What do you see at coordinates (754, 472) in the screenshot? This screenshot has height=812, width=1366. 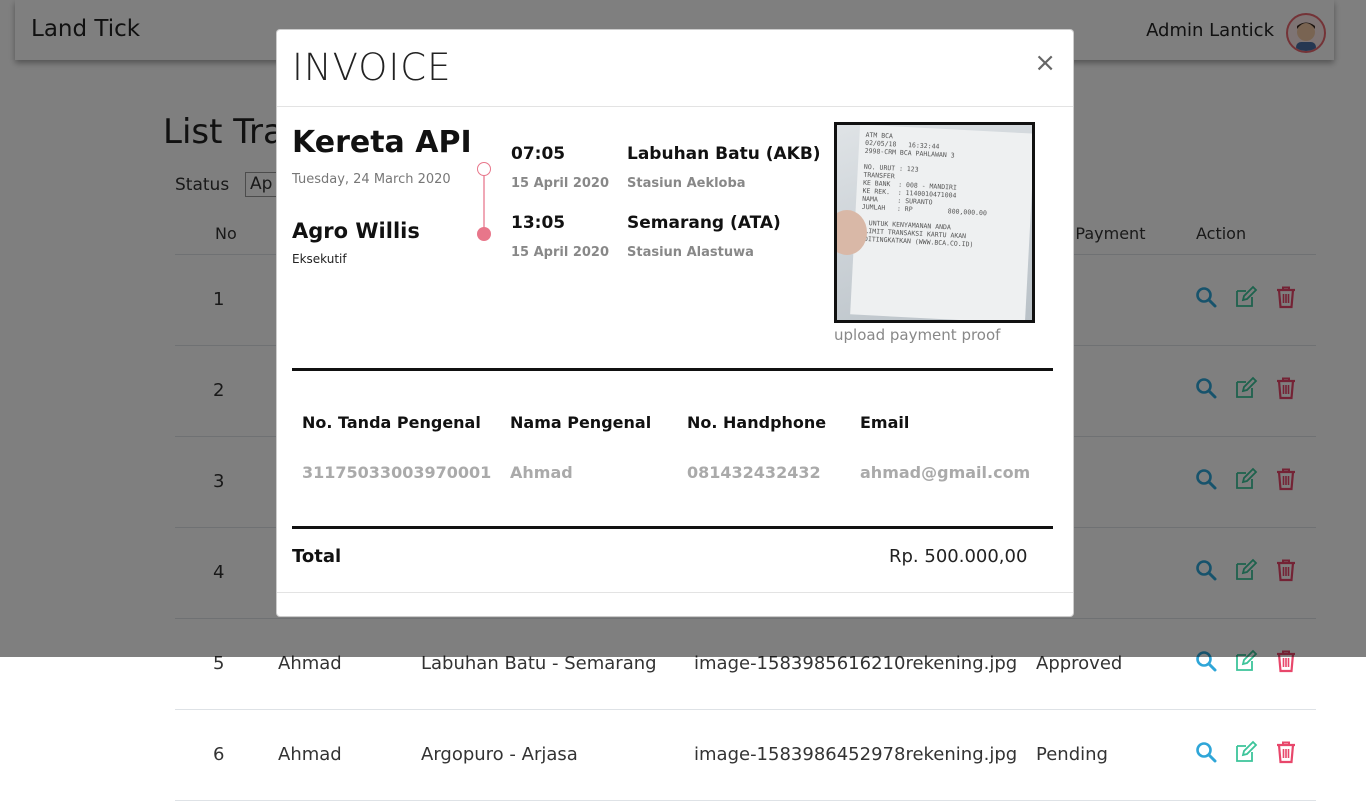 I see `phone-value: 081432432432` at bounding box center [754, 472].